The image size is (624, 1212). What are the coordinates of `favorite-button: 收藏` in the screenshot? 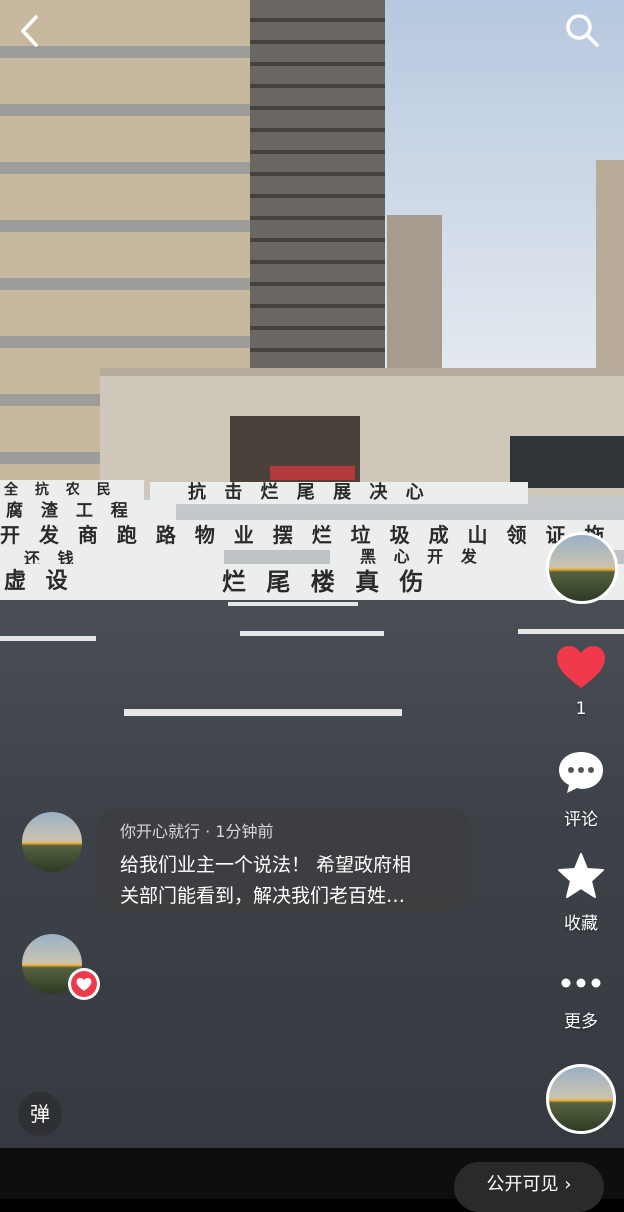 It's located at (581, 893).